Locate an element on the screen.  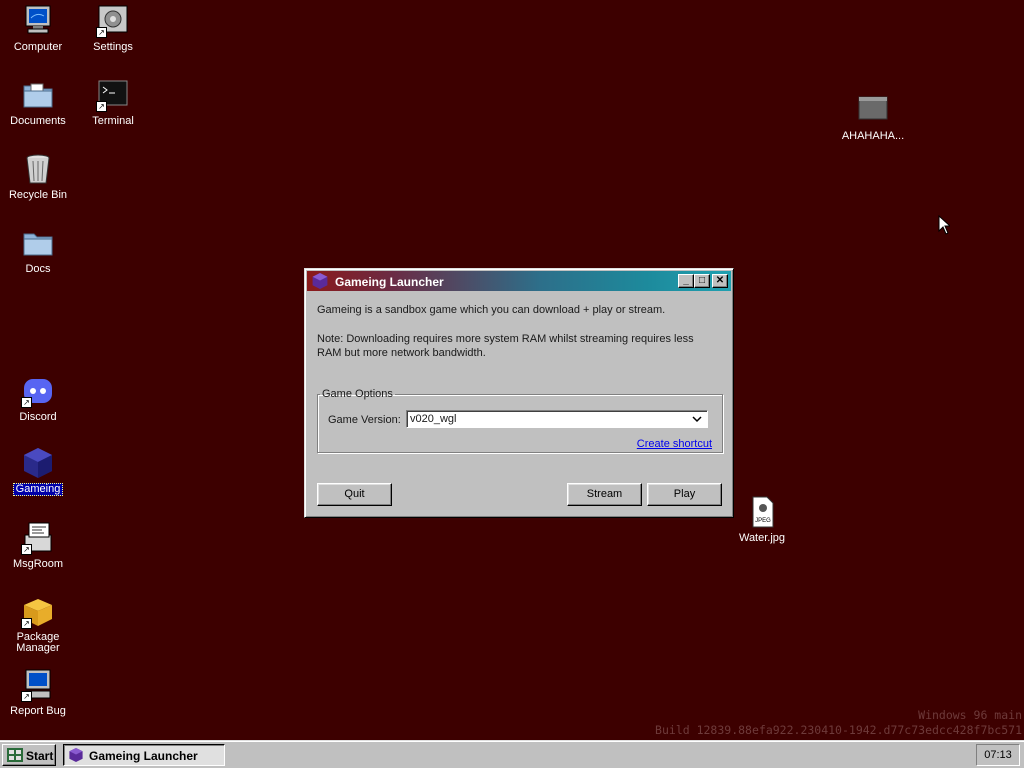
desktop-icon-label: Computer is located at coordinates (38, 47).